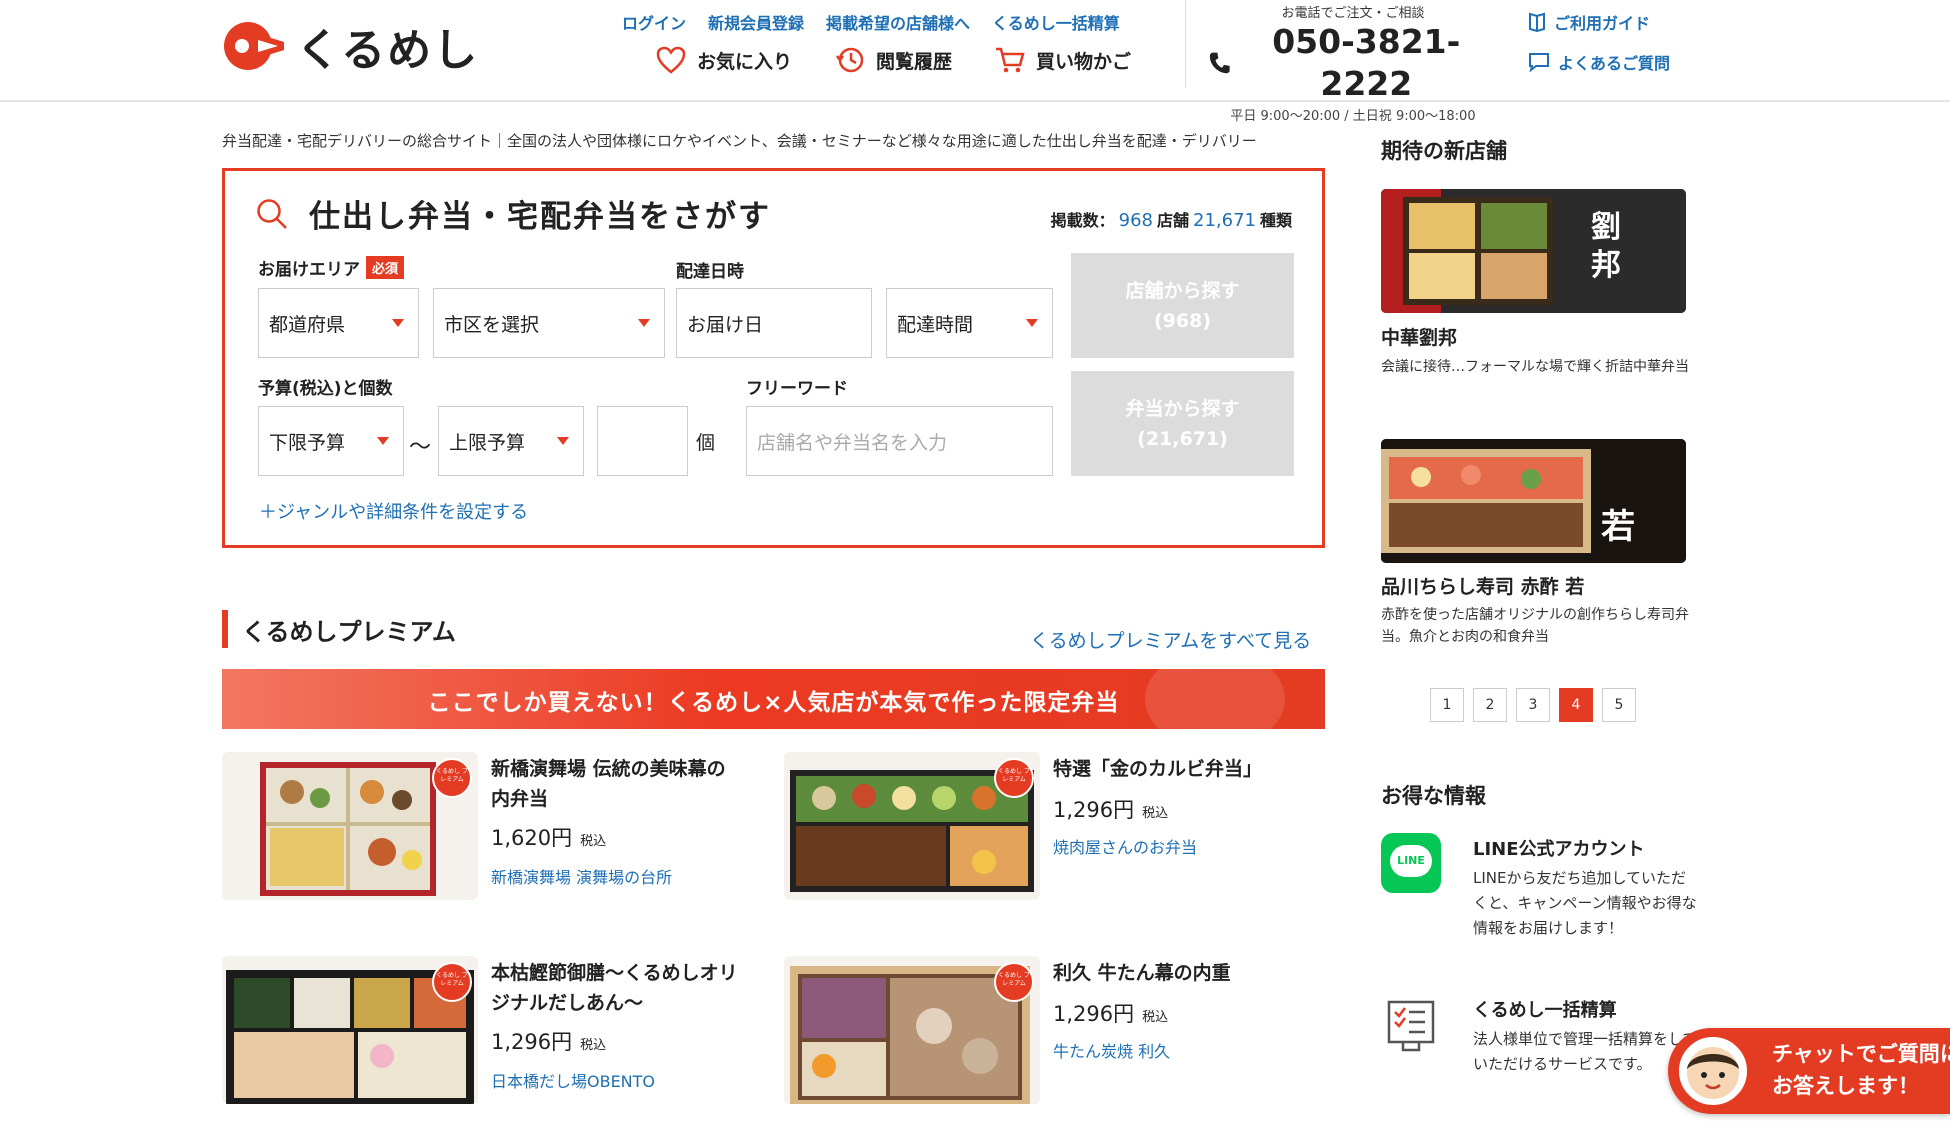 The image size is (1950, 1122). What do you see at coordinates (710, 272) in the screenshot?
I see `date-label: 配達日時` at bounding box center [710, 272].